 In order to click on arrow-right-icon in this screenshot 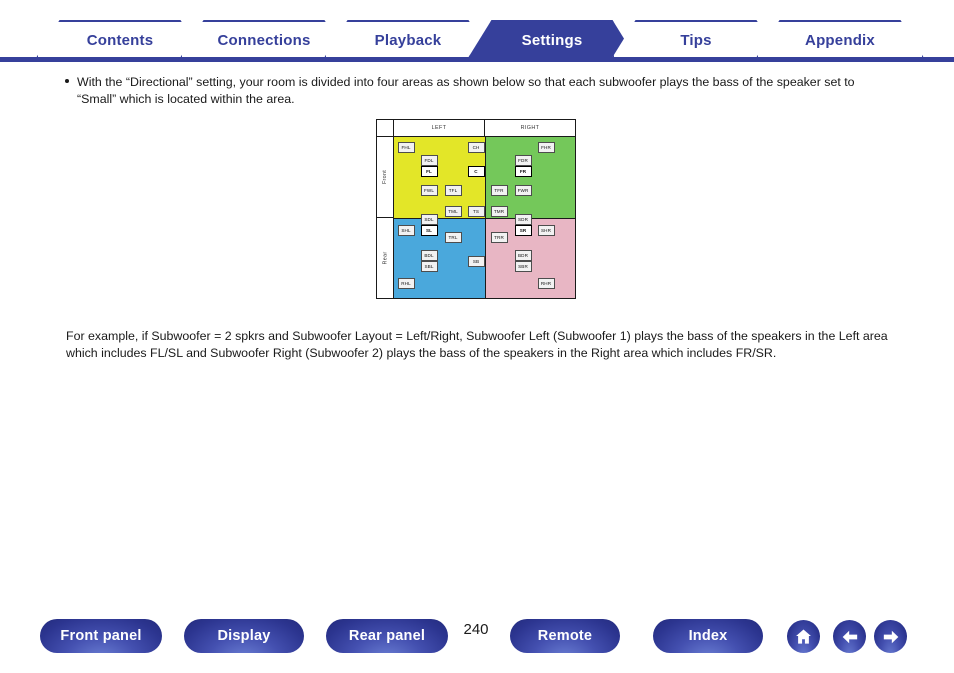, I will do `click(891, 637)`.